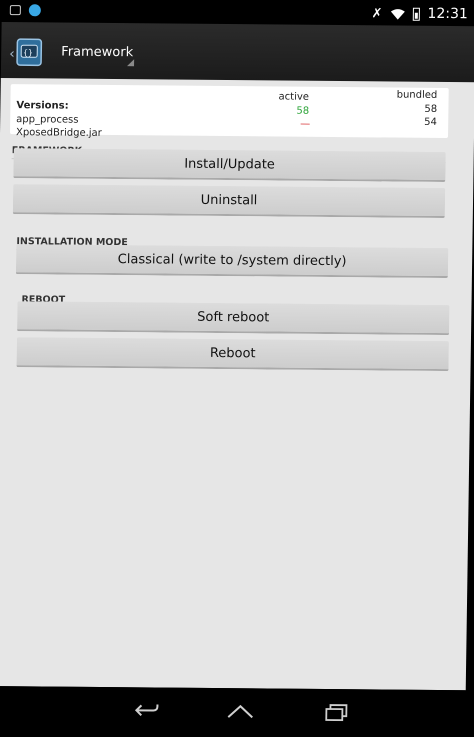 Image resolution: width=474 pixels, height=737 pixels. What do you see at coordinates (431, 122) in the screenshot?
I see `bundled-xposedbridge-version: 54` at bounding box center [431, 122].